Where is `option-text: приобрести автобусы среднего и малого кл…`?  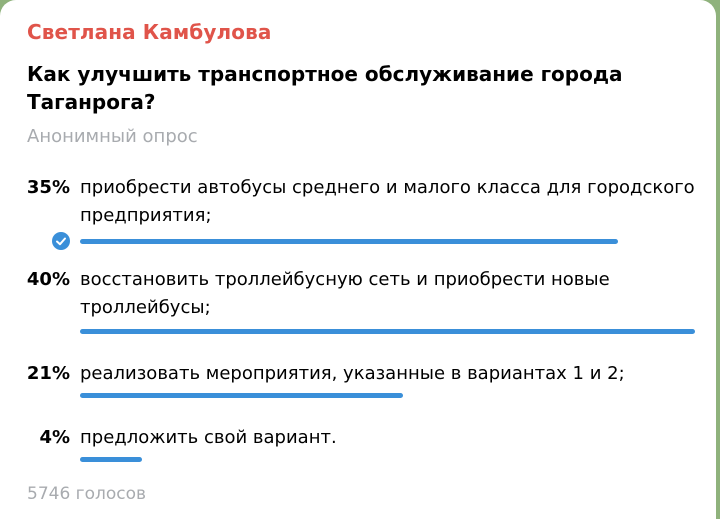 option-text: приобрести автобусы среднего и малого кл… is located at coordinates (387, 201).